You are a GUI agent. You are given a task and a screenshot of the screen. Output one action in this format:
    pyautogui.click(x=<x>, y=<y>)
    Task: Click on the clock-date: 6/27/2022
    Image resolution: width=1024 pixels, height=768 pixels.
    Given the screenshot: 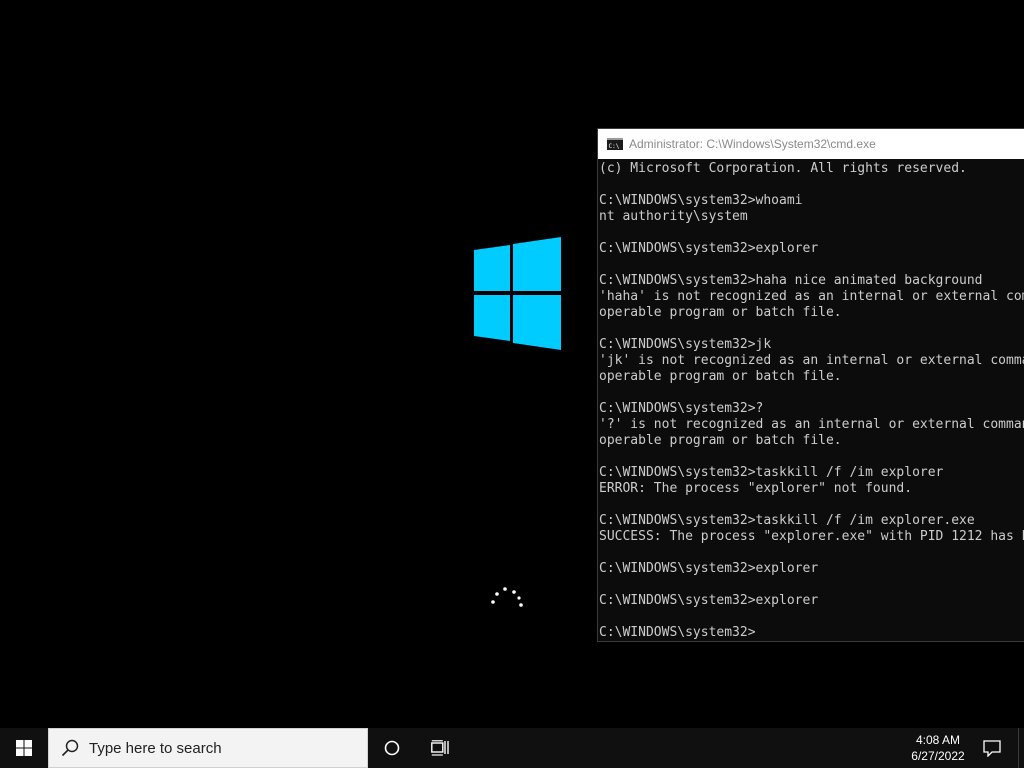 What is the action you would take?
    pyautogui.click(x=938, y=756)
    